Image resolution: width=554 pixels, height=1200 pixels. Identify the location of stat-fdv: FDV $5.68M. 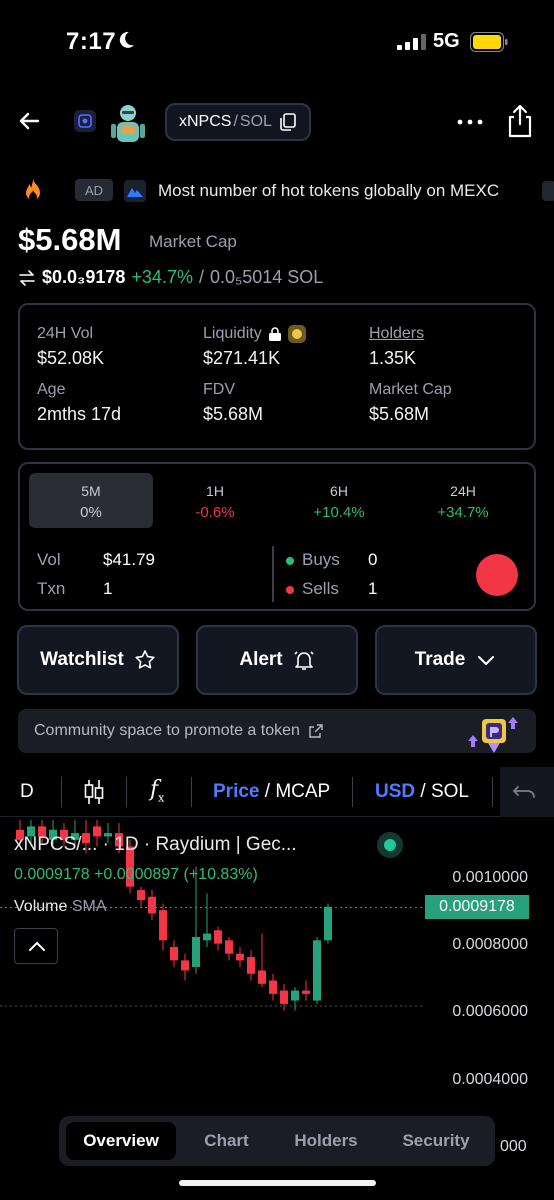
(233, 403).